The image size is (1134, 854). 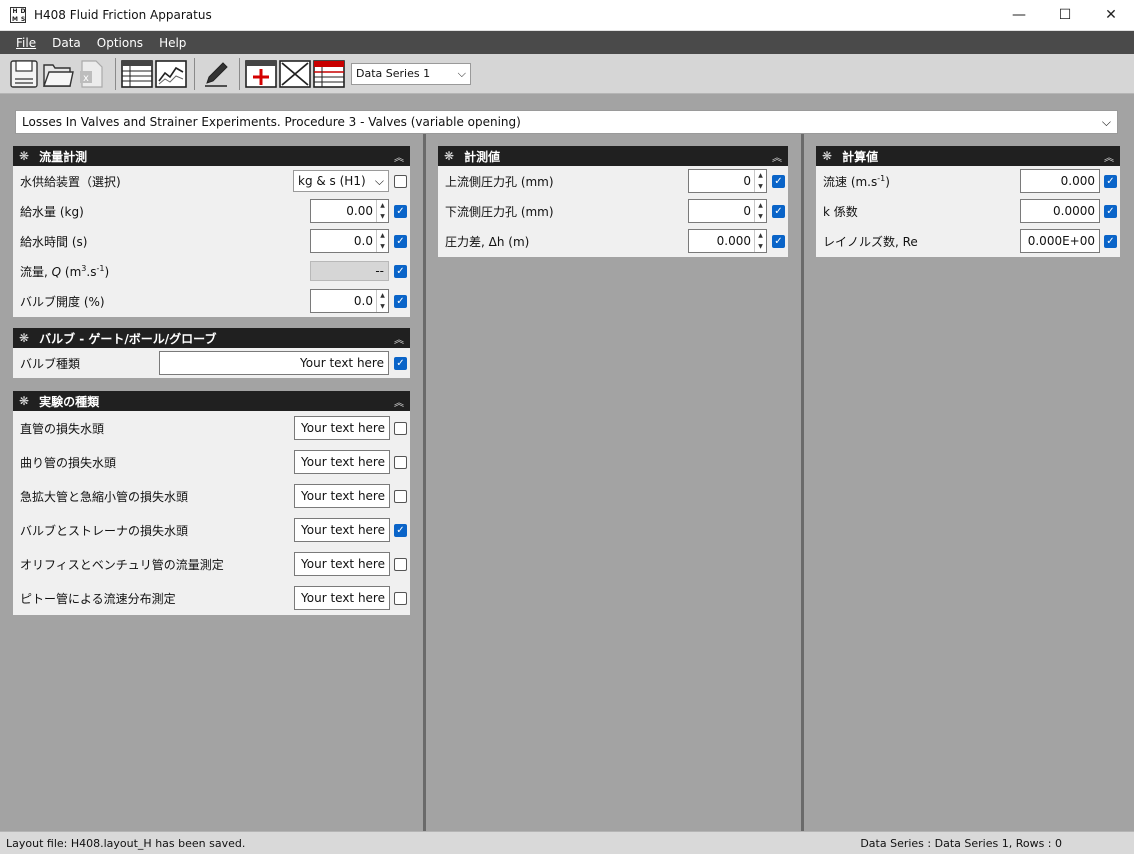 What do you see at coordinates (211, 401) in the screenshot?
I see `panel-header: ❋ 実験の種類 ︽` at bounding box center [211, 401].